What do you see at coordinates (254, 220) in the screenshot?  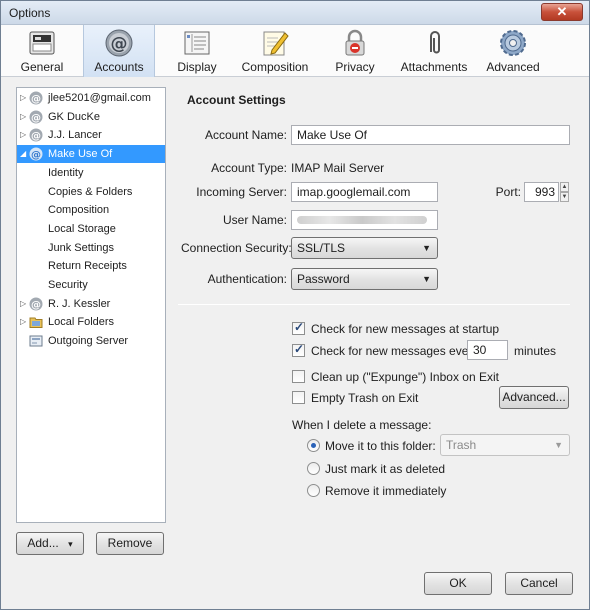 I see `user-name-label: User Name:` at bounding box center [254, 220].